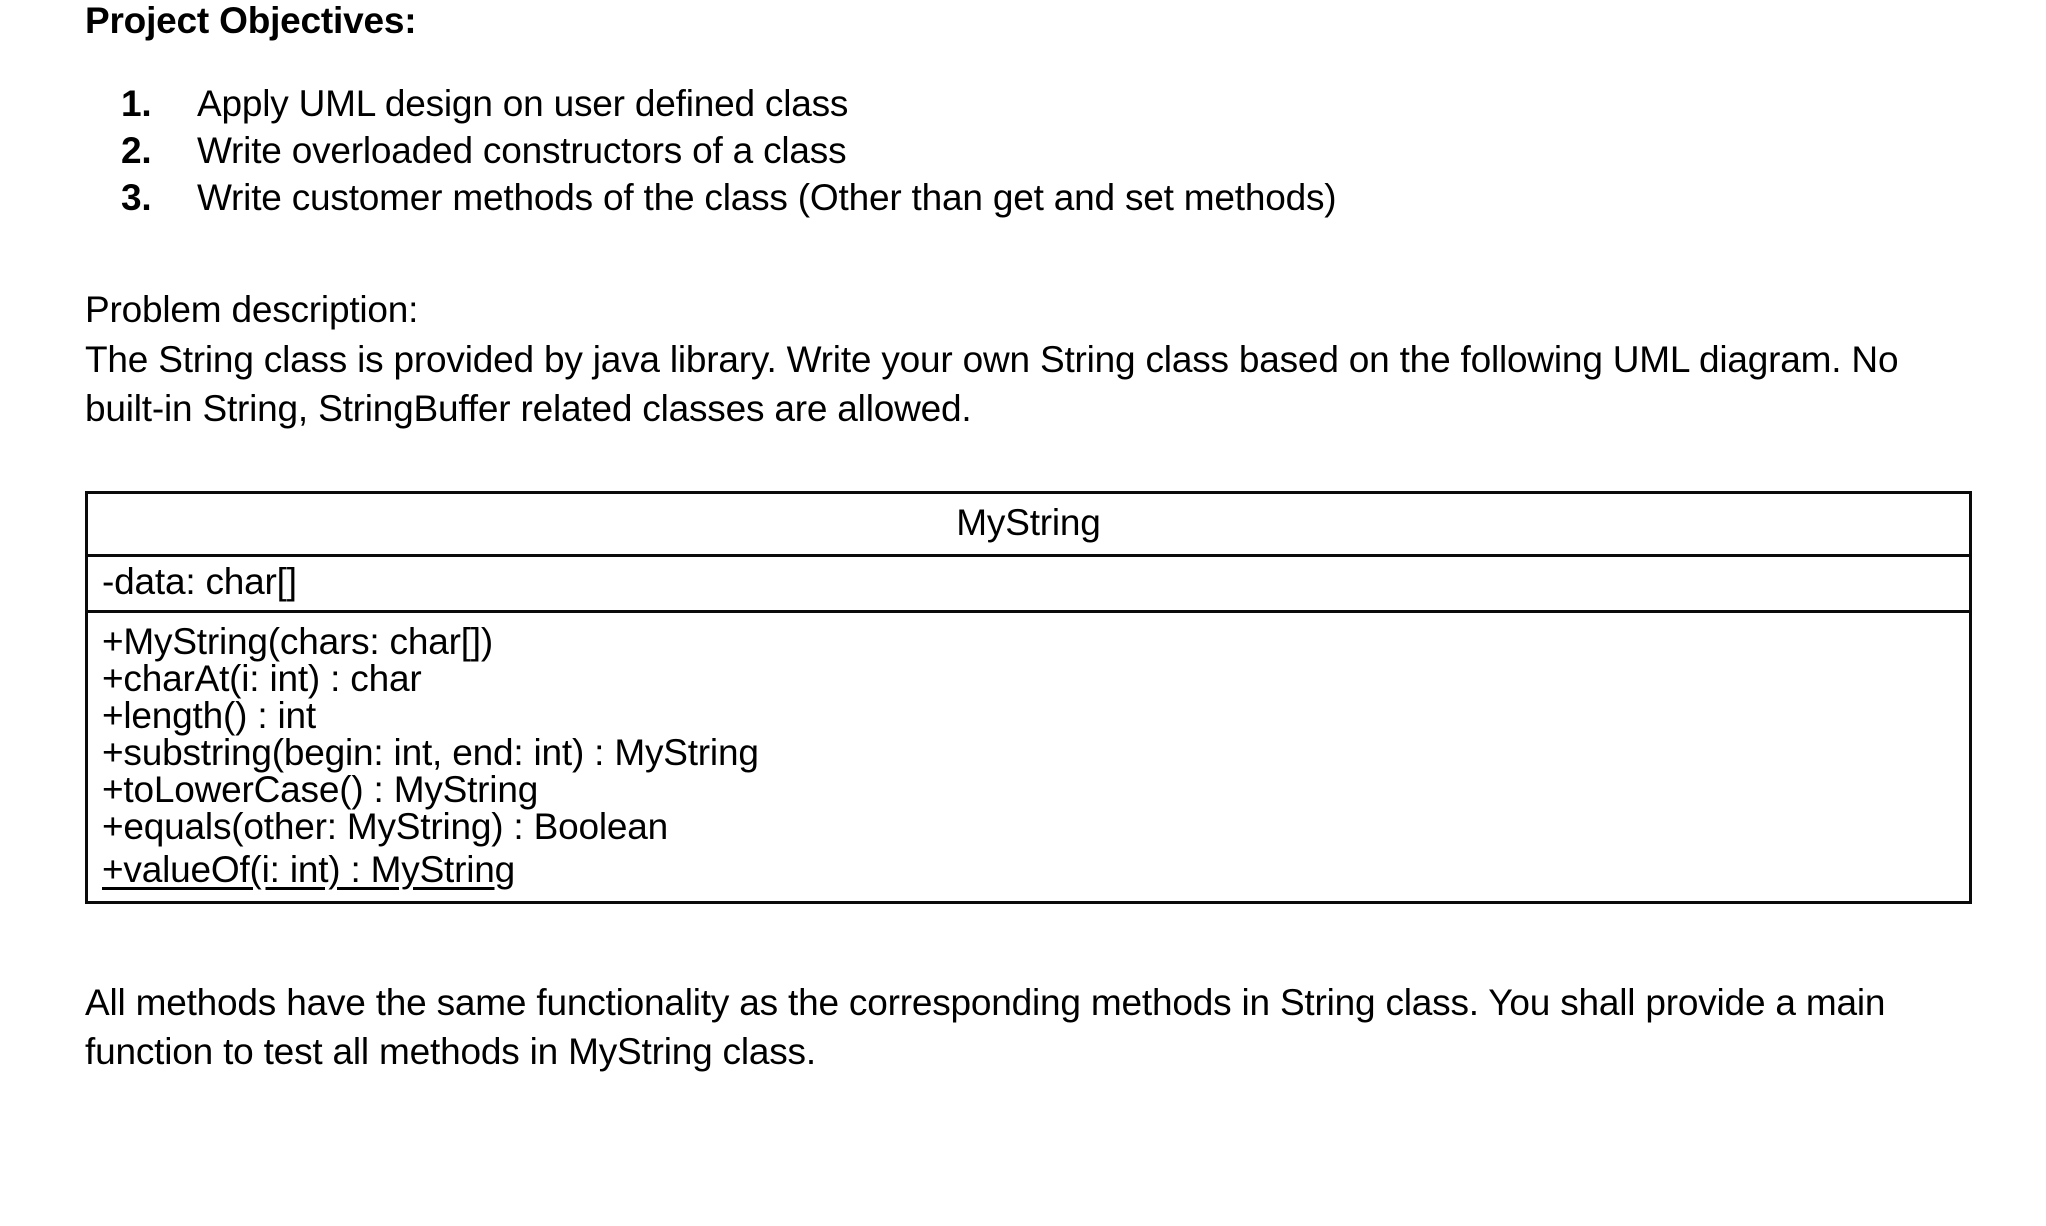  Describe the element at coordinates (1035, 826) in the screenshot. I see `uml-method-row: +equals(other: MyString) : Boolean` at that location.